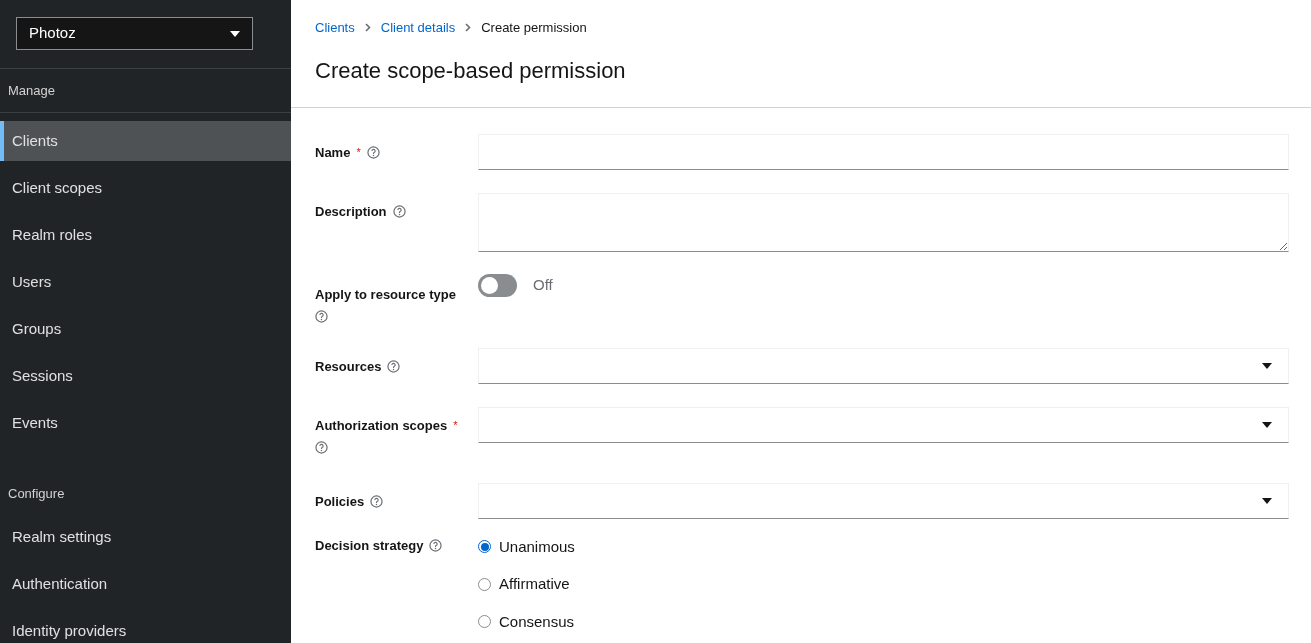 The image size is (1311, 643). I want to click on toggle-state-label: Off, so click(543, 284).